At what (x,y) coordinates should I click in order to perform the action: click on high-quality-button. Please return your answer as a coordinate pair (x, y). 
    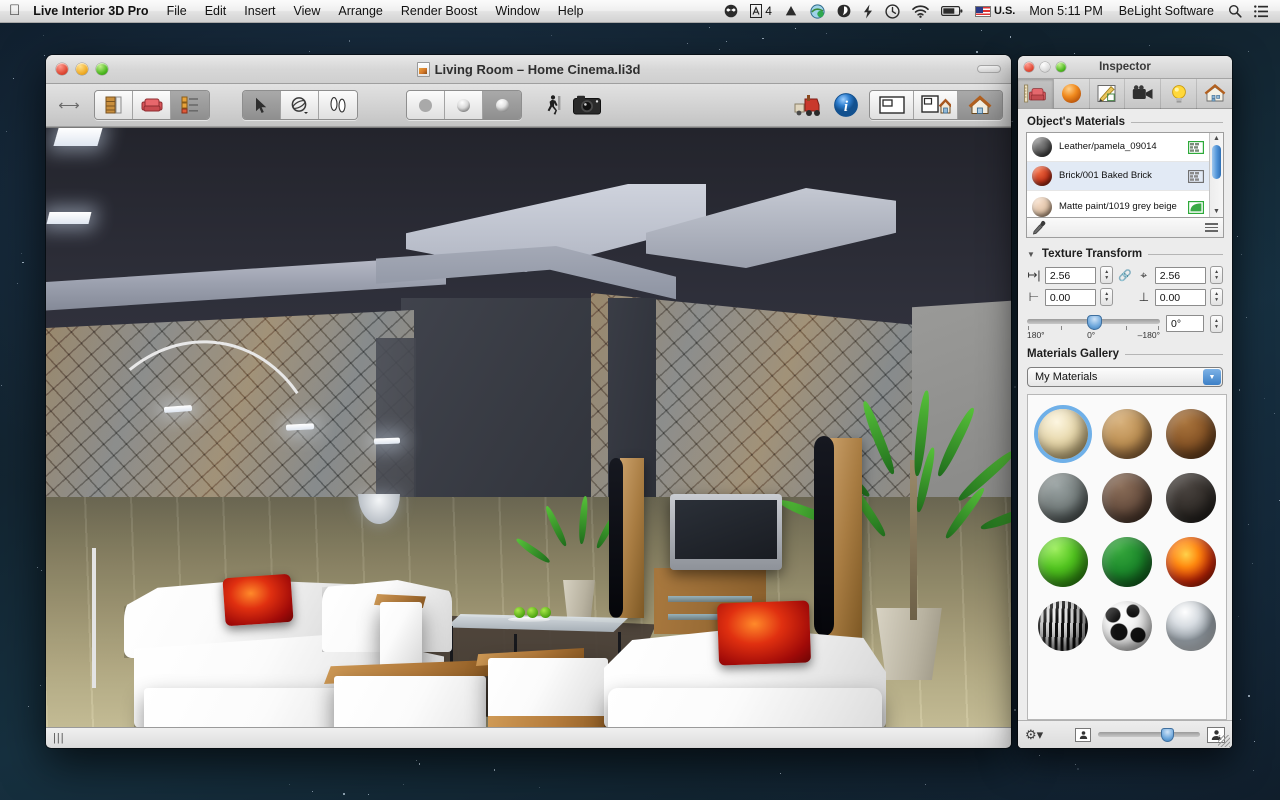
    Looking at the image, I should click on (502, 105).